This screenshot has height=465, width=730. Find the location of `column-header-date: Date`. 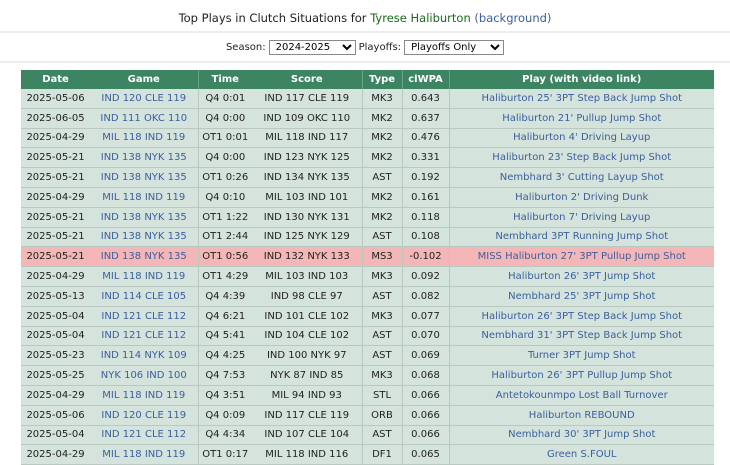

column-header-date: Date is located at coordinates (55, 79).